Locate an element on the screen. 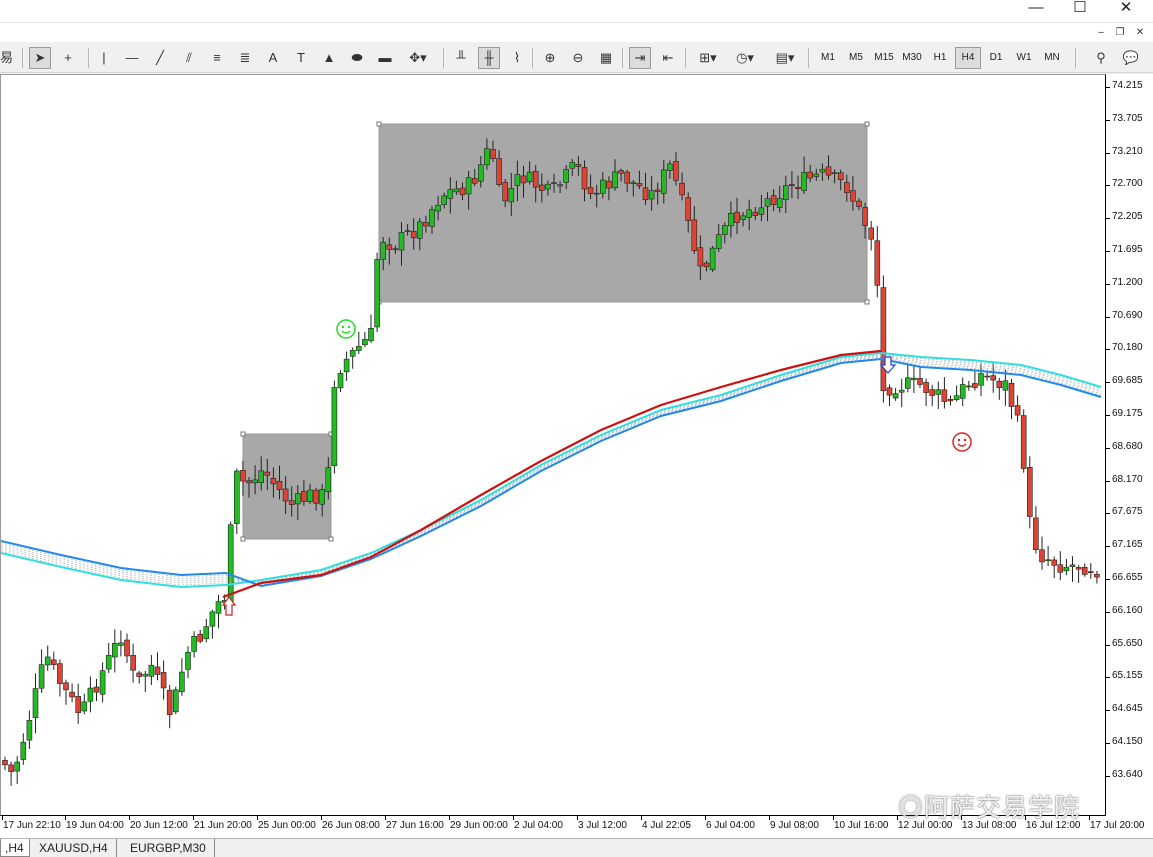  line-chart-icon: ⌇ is located at coordinates (517, 58).